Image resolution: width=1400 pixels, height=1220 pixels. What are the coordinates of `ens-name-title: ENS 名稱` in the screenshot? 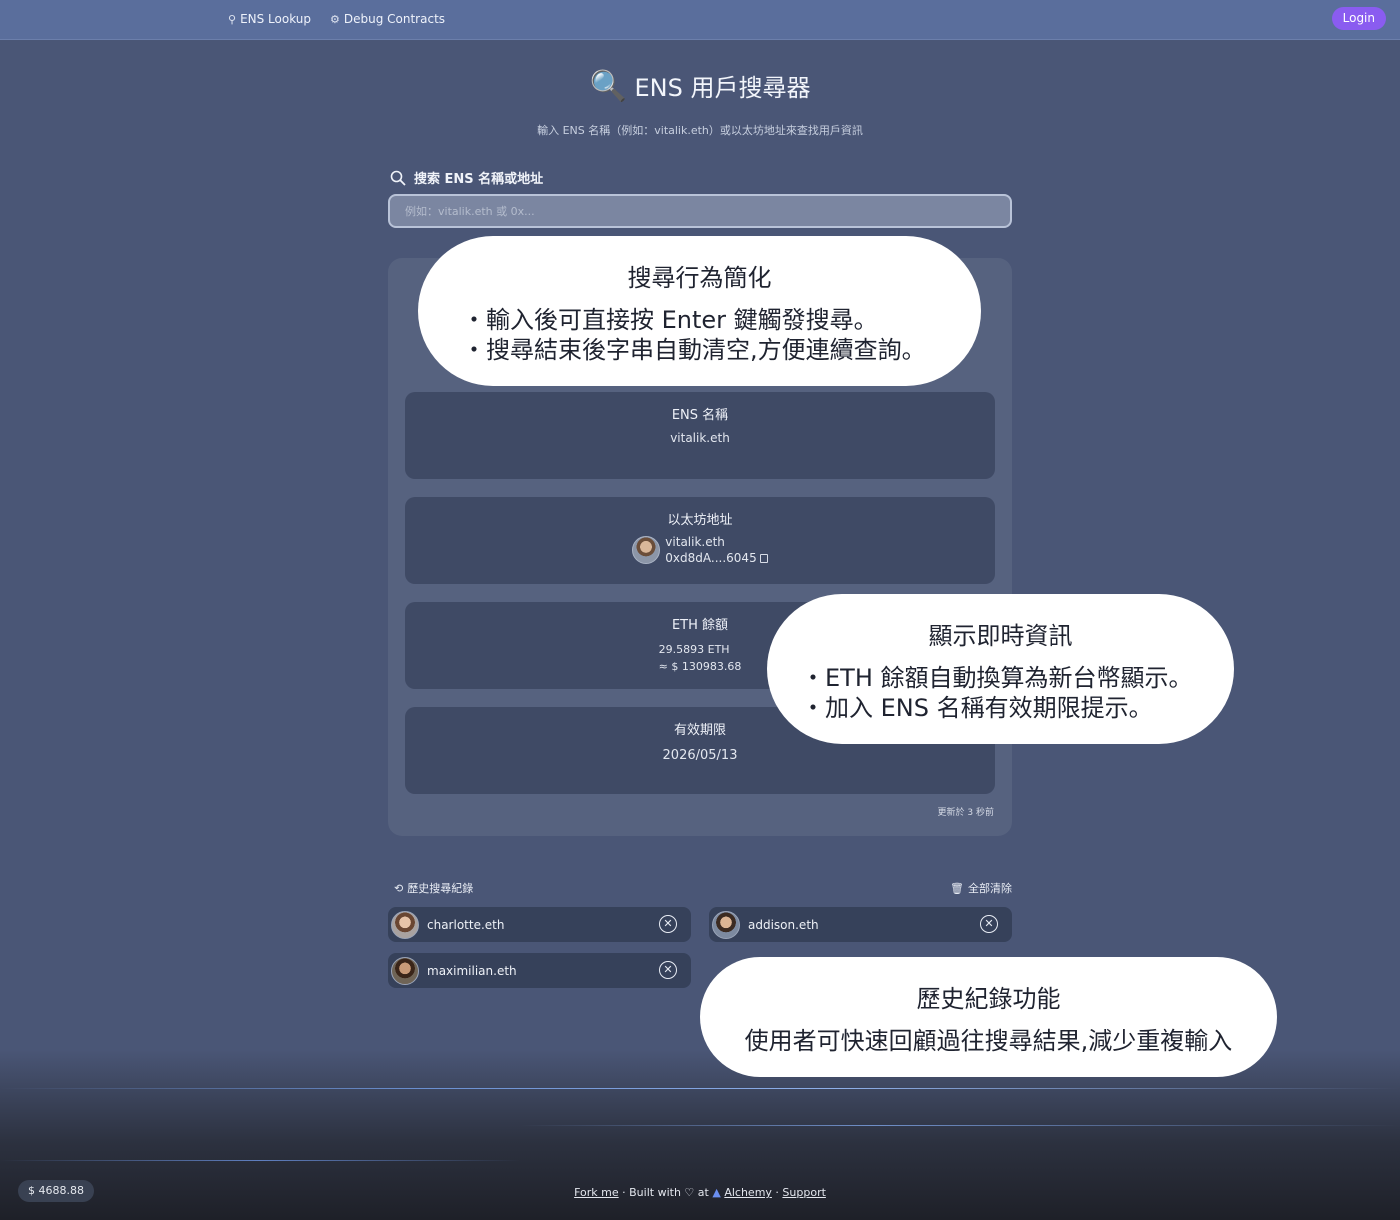 It's located at (700, 415).